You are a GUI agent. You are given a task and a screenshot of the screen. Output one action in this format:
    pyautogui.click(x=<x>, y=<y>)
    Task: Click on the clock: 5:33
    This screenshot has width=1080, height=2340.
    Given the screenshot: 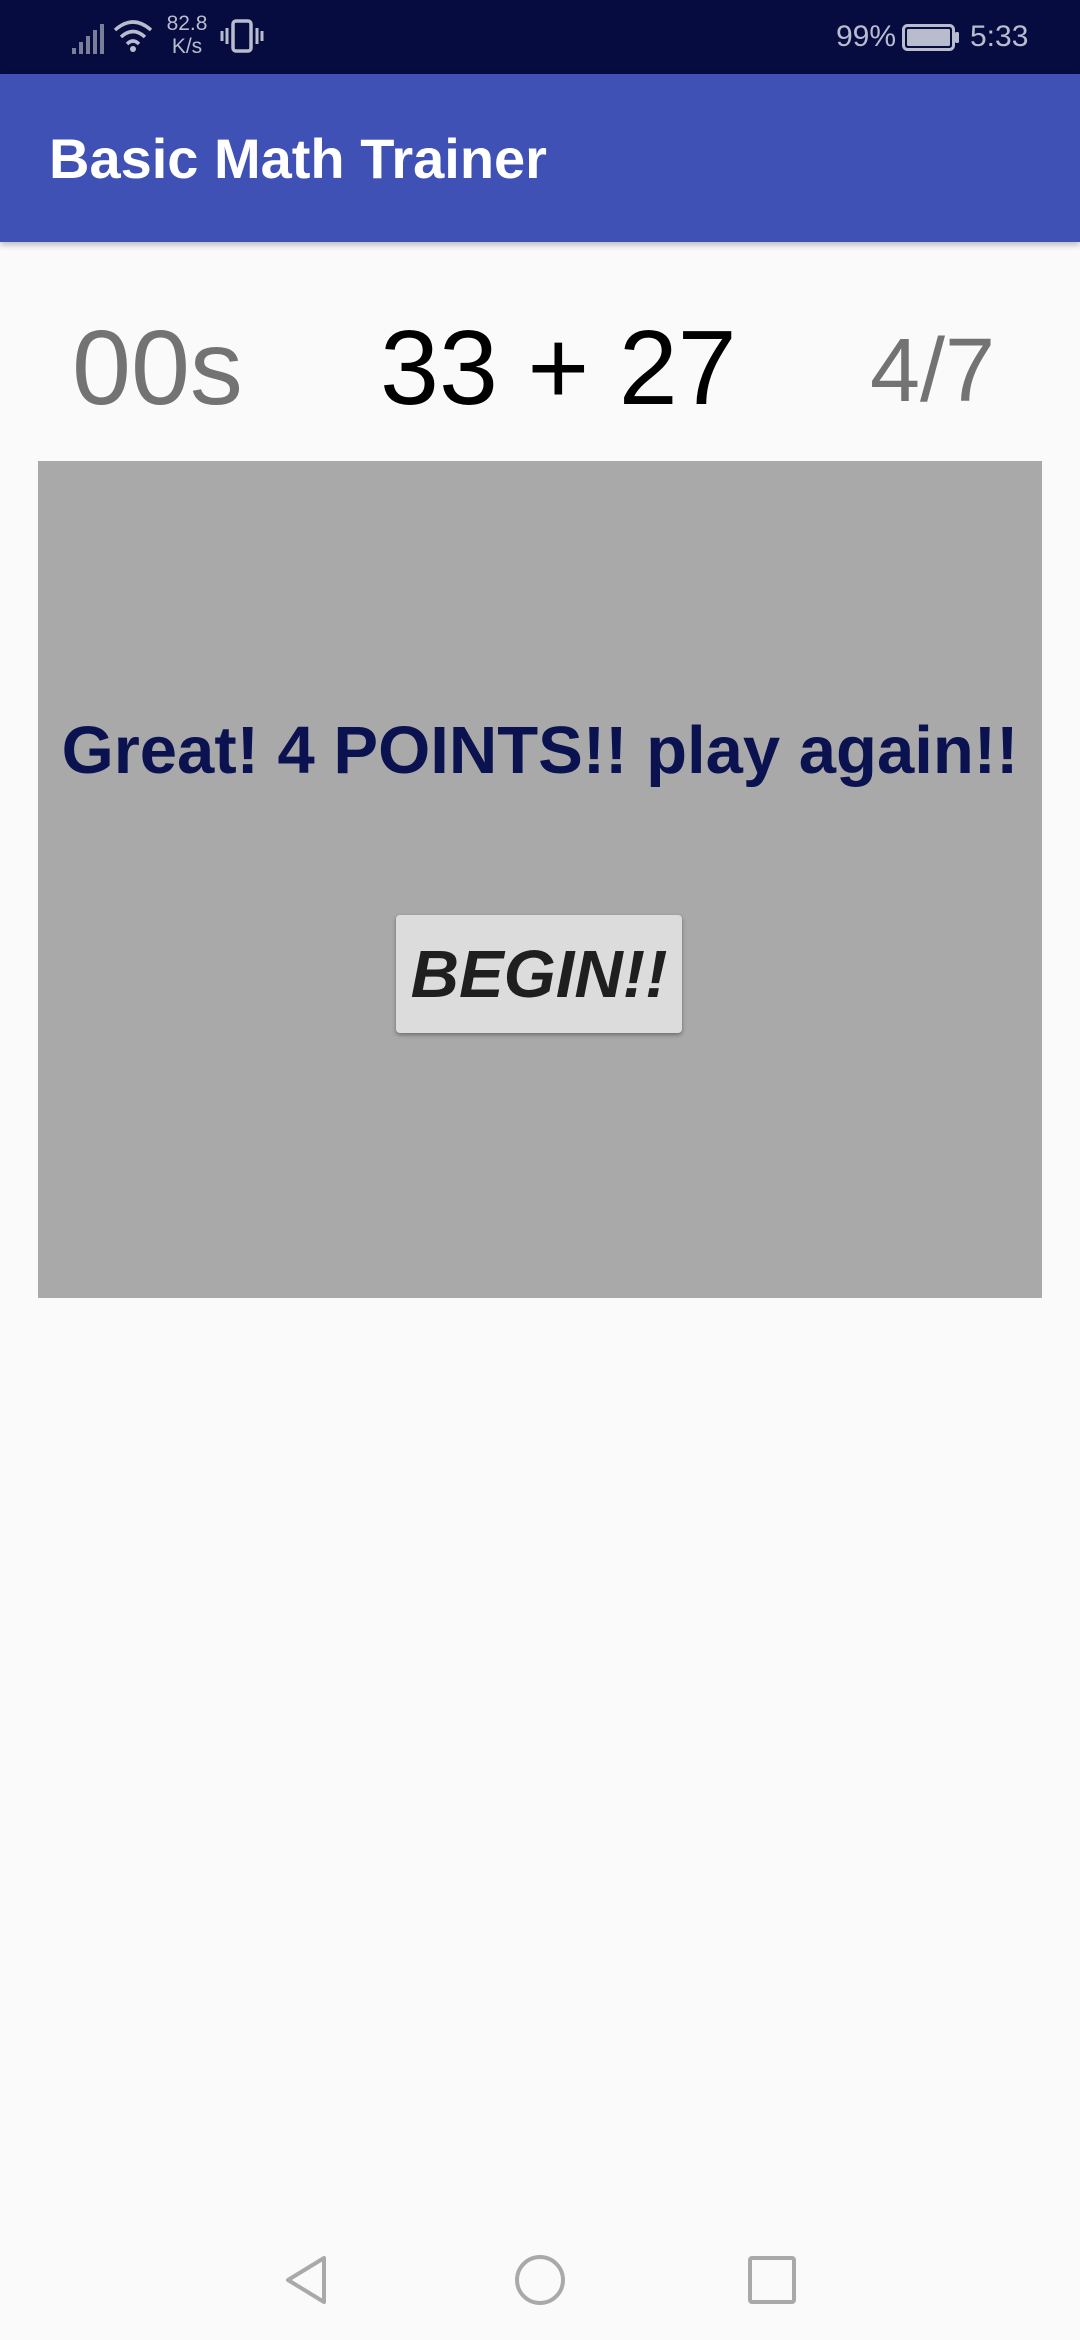 What is the action you would take?
    pyautogui.click(x=999, y=36)
    